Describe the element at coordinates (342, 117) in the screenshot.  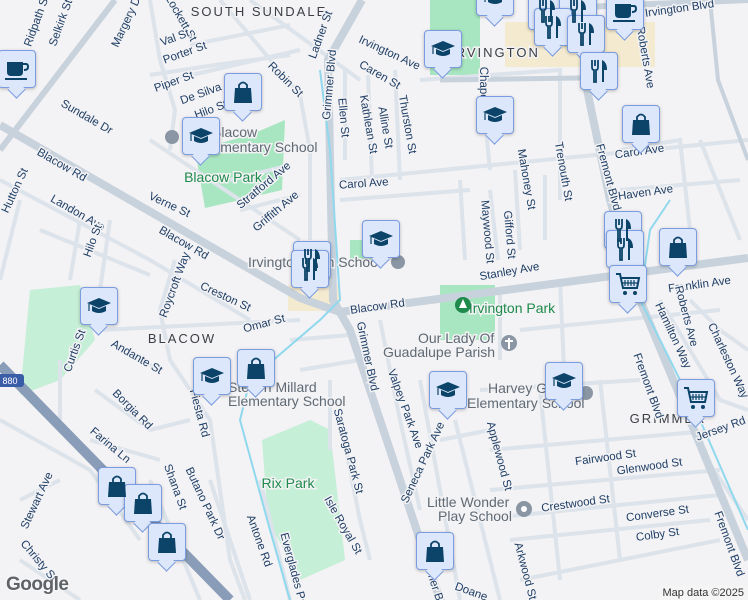
I see `street-label: Ellen St` at that location.